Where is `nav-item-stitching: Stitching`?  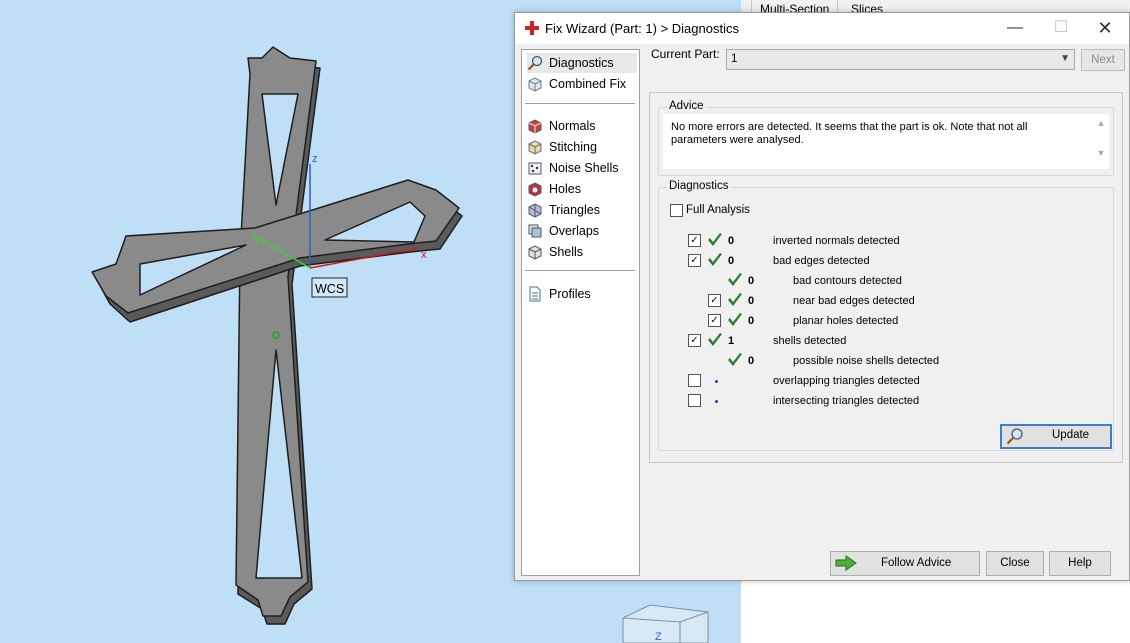
nav-item-stitching: Stitching is located at coordinates (582, 147).